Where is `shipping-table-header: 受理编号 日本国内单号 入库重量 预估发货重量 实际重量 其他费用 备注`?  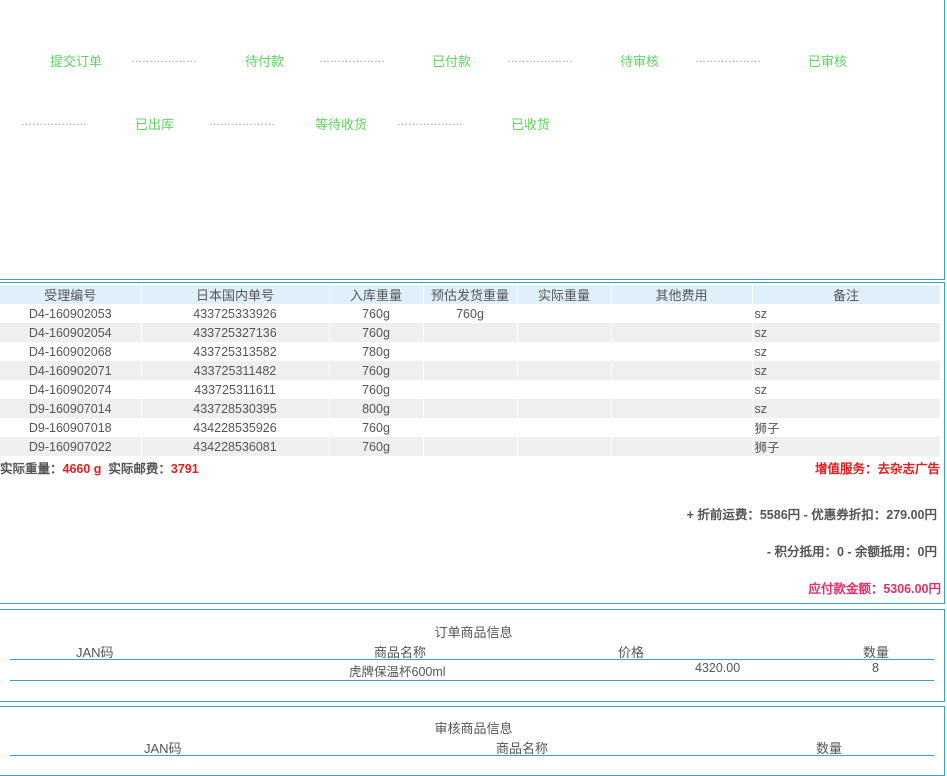 shipping-table-header: 受理编号 日本国内单号 入库重量 预估发货重量 实际重量 其他费用 备注 is located at coordinates (470, 294).